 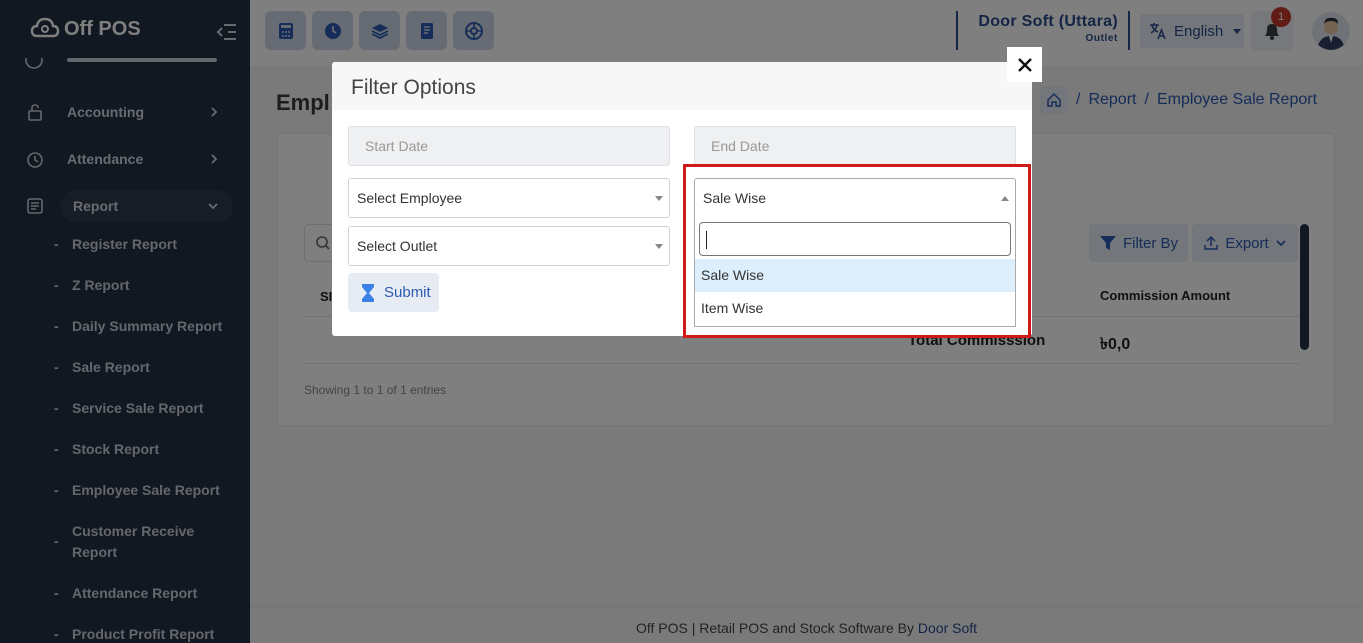 What do you see at coordinates (706, 240) in the screenshot?
I see `text-caret` at bounding box center [706, 240].